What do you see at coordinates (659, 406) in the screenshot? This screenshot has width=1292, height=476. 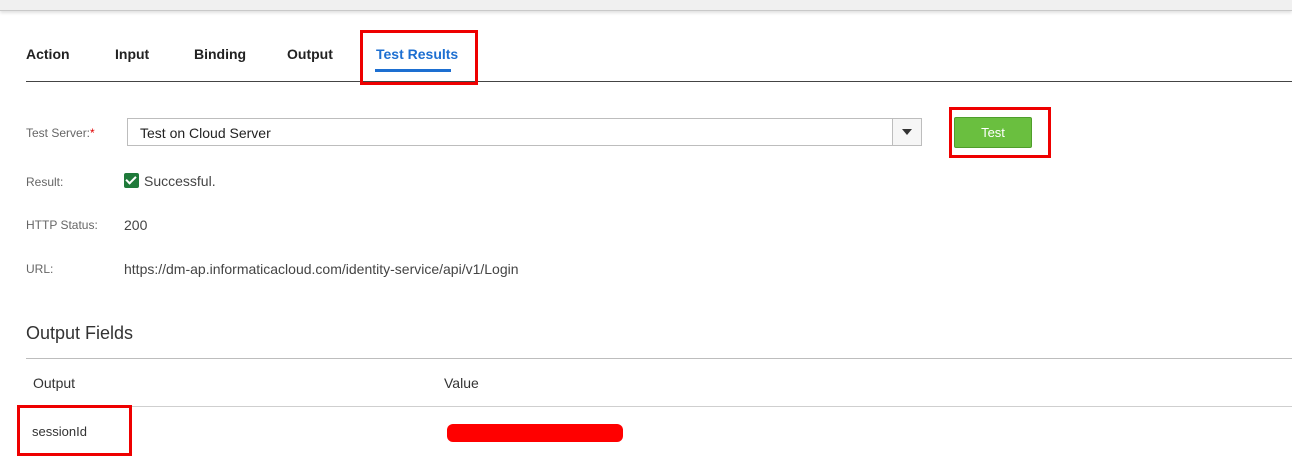 I see `table-header-divider` at bounding box center [659, 406].